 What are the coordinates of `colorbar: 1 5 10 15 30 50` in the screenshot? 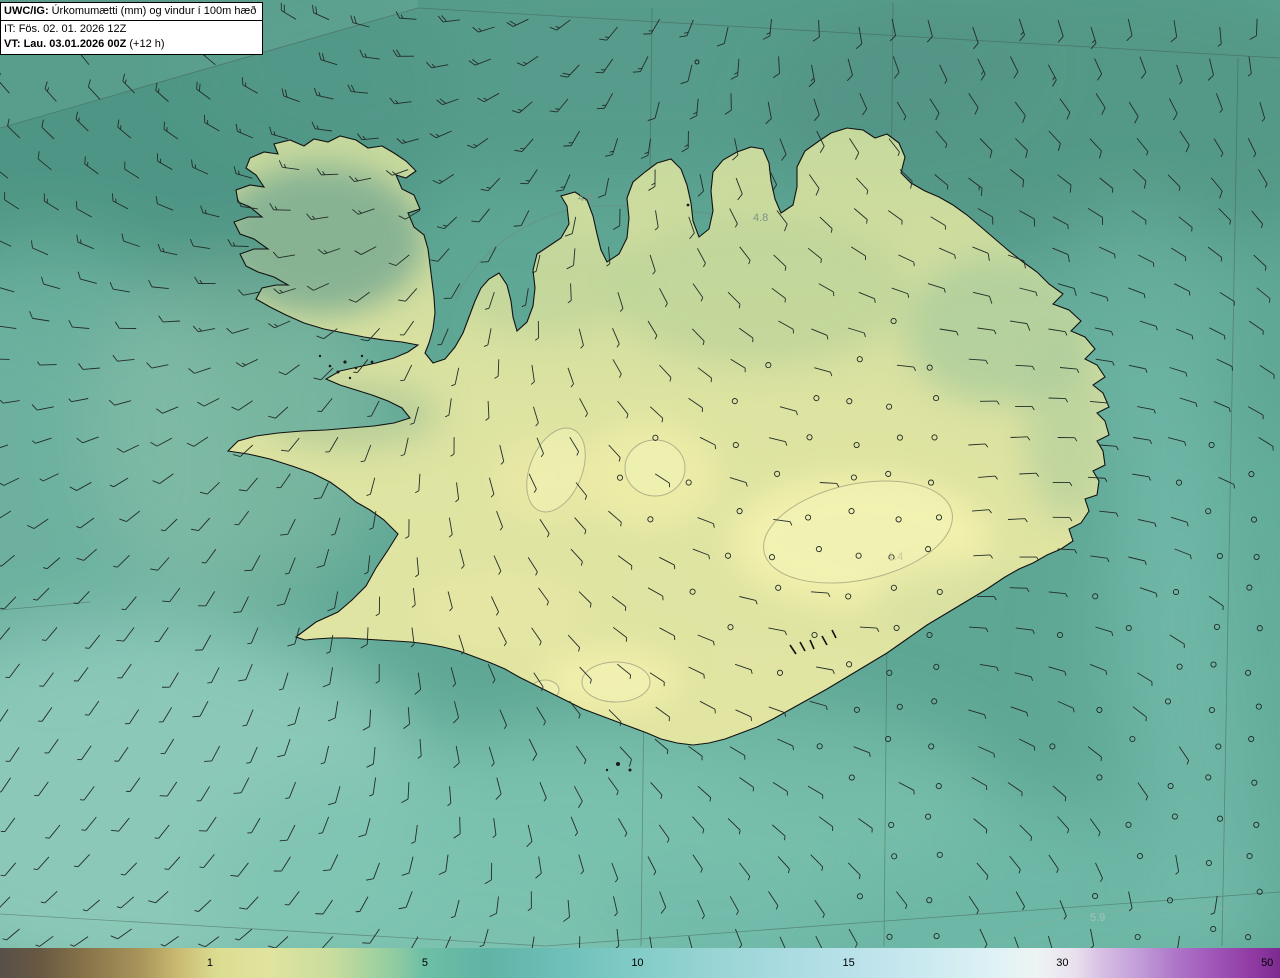 It's located at (640, 963).